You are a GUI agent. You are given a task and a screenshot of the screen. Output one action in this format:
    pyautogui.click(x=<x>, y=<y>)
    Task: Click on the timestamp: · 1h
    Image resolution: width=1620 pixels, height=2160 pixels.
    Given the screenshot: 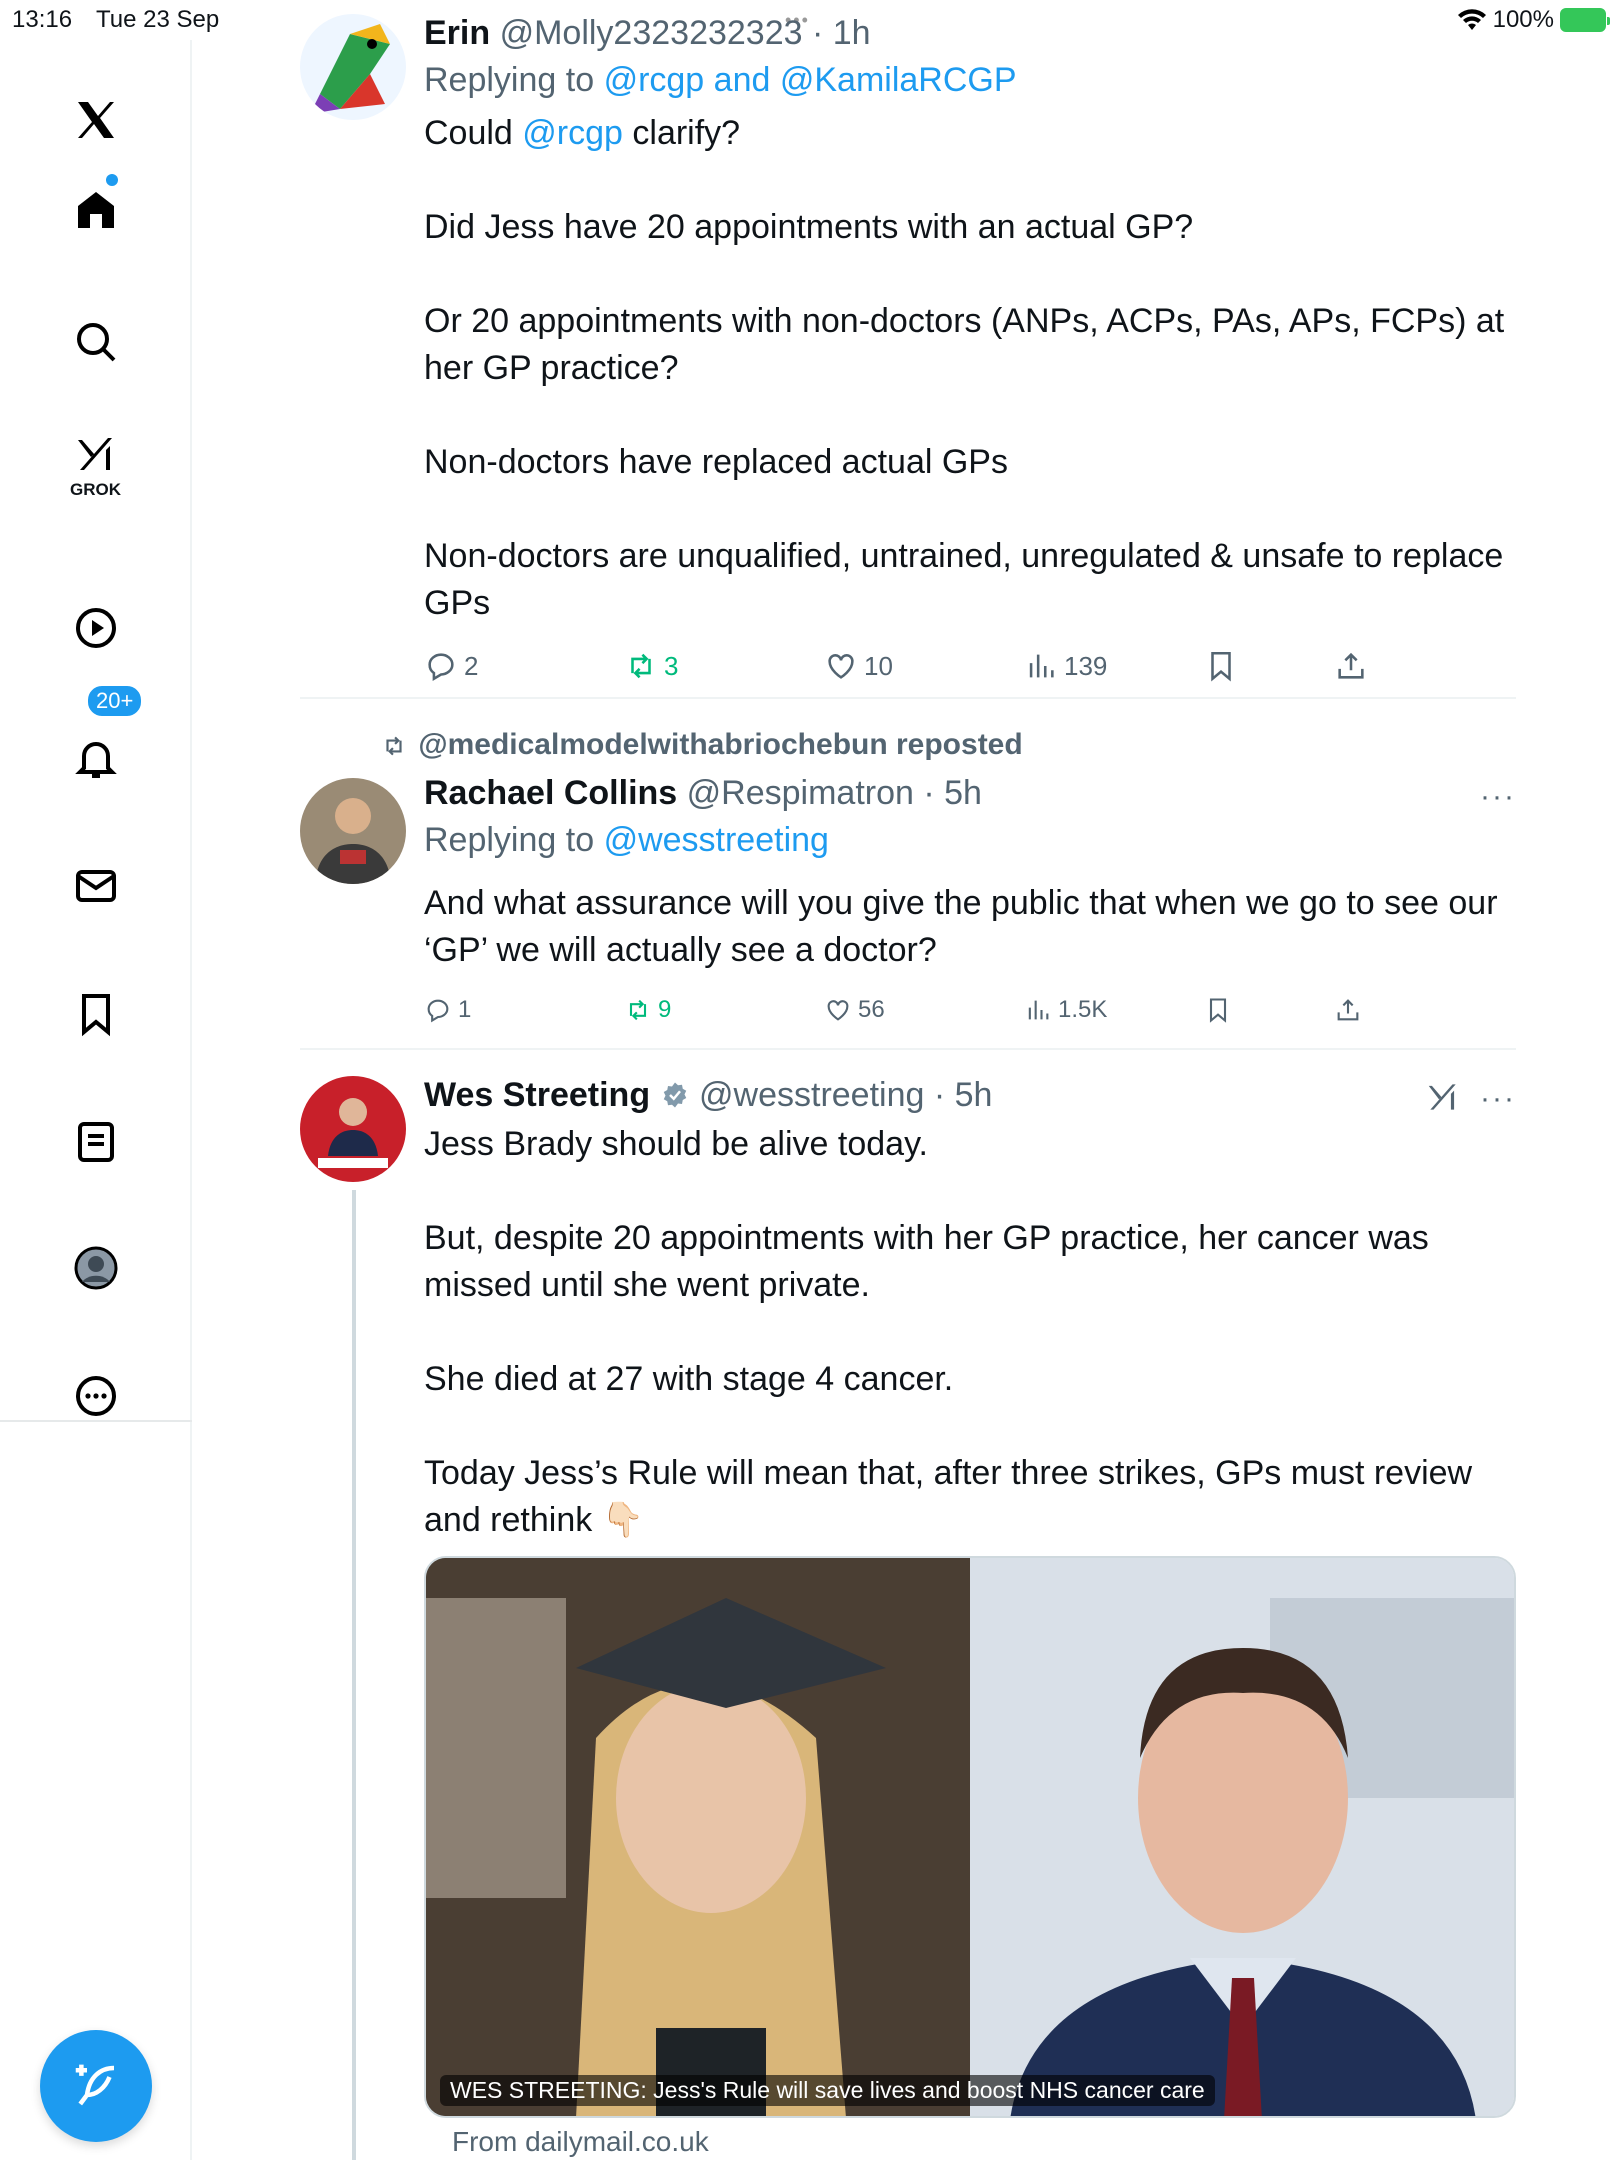 What is the action you would take?
    pyautogui.click(x=841, y=33)
    